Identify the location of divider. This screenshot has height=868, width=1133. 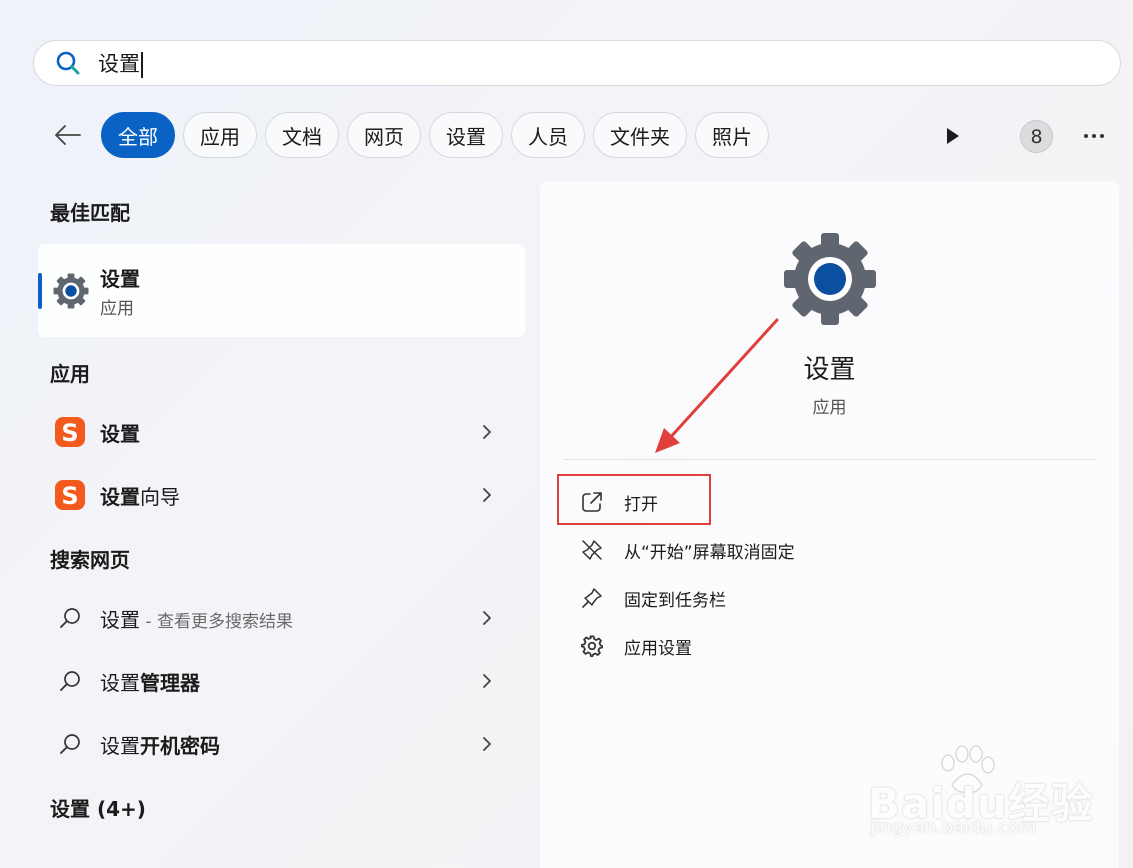
(830, 459).